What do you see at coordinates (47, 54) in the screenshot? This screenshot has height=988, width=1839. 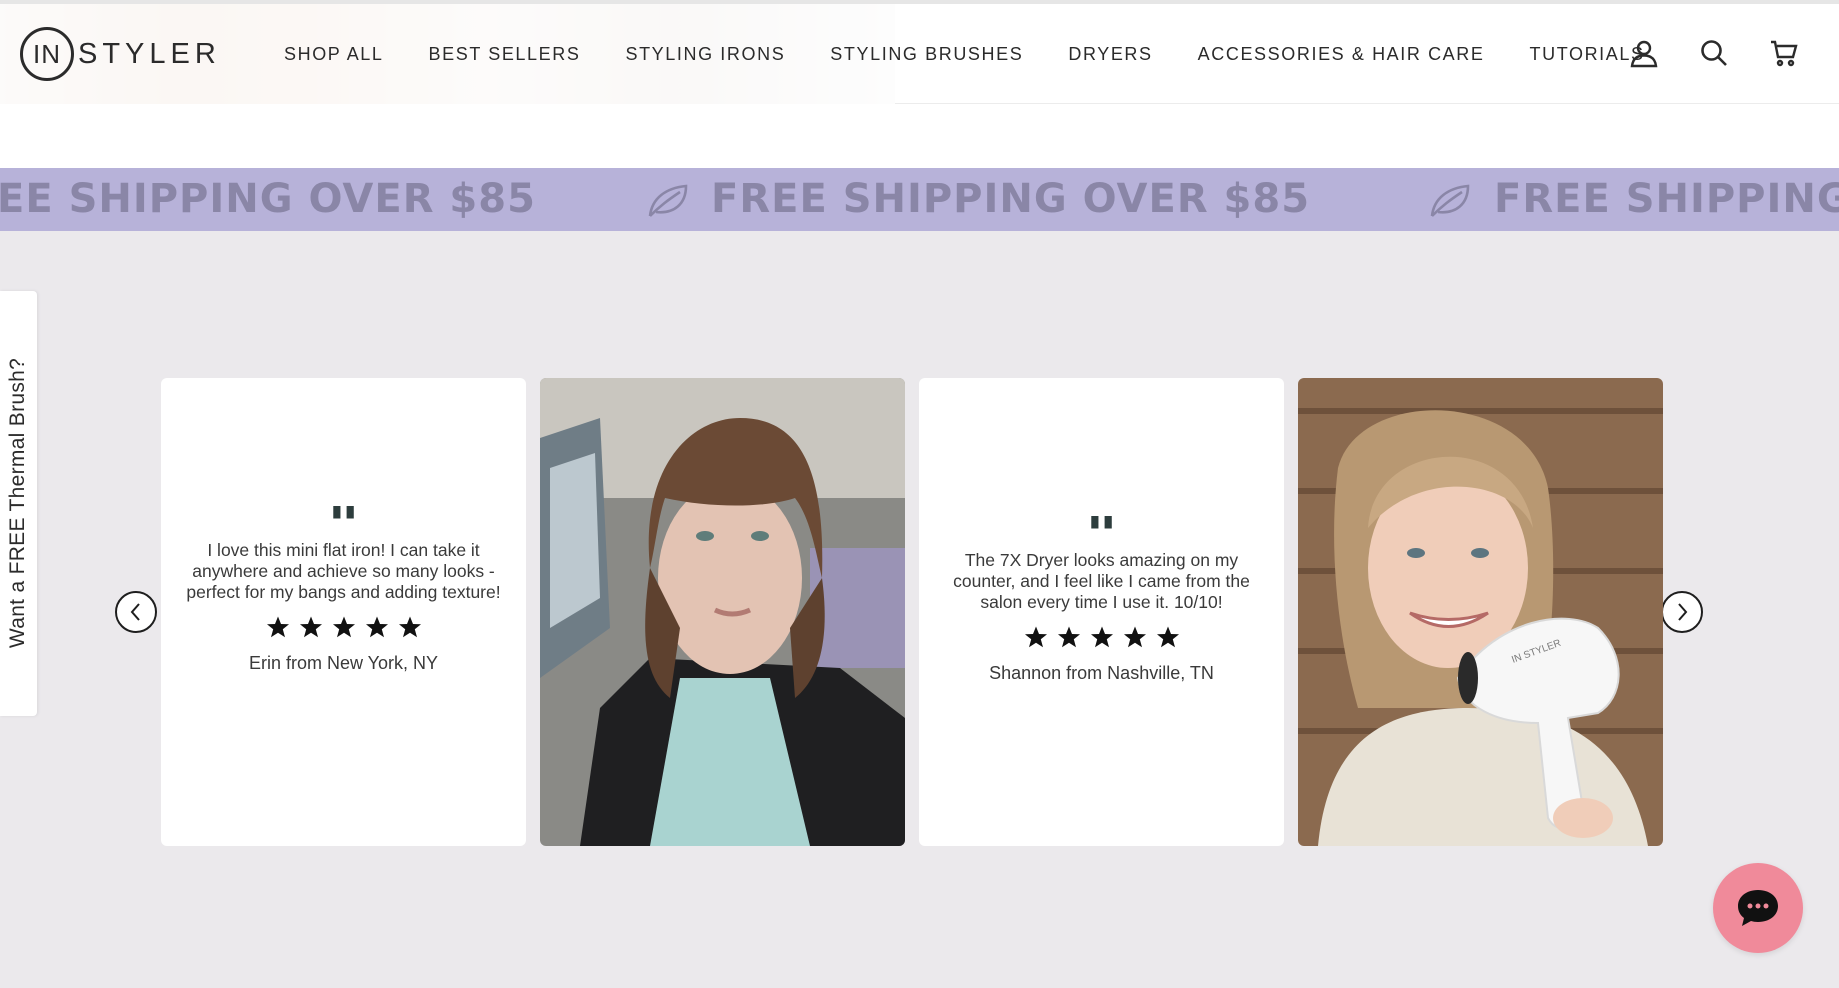 I see `logo-mark: IN` at bounding box center [47, 54].